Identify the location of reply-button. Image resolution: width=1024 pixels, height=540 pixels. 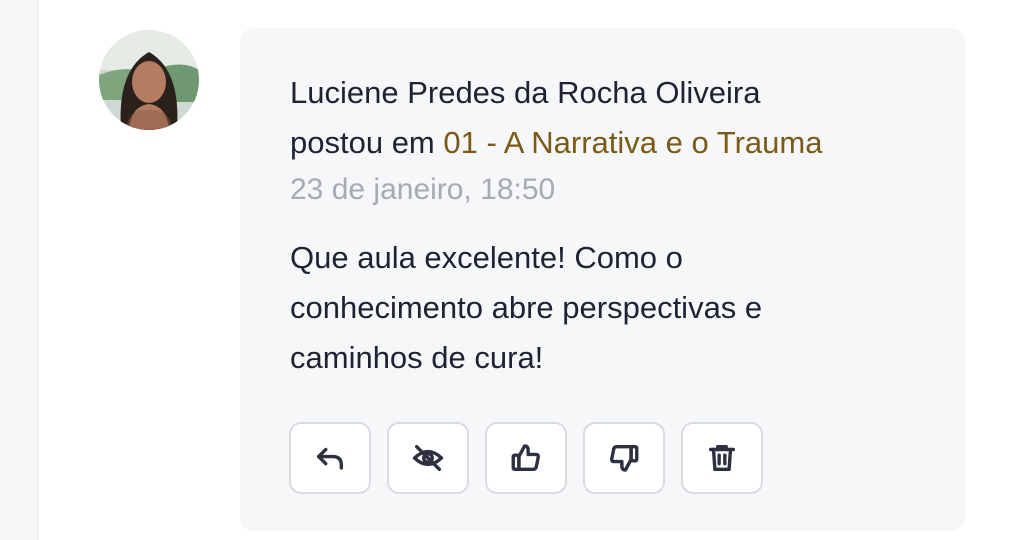
(330, 458).